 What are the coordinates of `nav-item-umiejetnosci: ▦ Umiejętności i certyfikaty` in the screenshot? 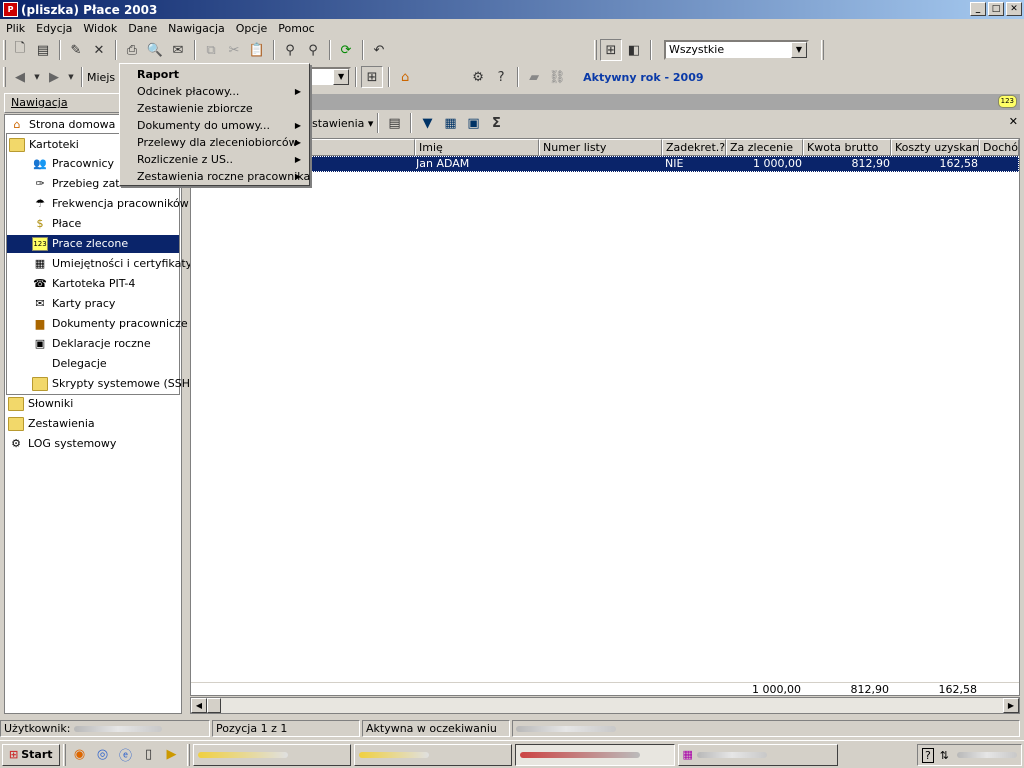 It's located at (112, 264).